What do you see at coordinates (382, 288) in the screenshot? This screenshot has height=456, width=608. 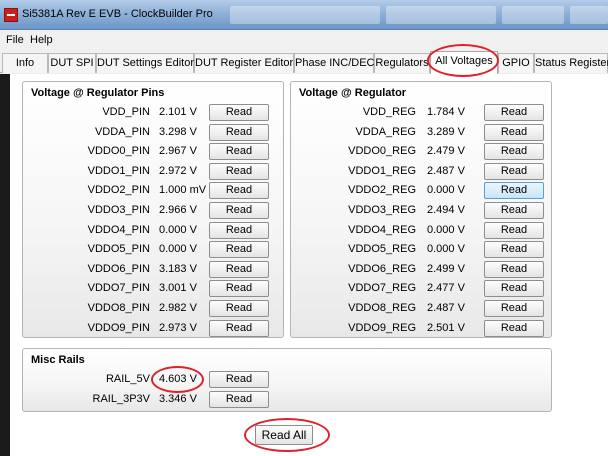 I see `vddo7-reg-label: VDDO7_REG` at bounding box center [382, 288].